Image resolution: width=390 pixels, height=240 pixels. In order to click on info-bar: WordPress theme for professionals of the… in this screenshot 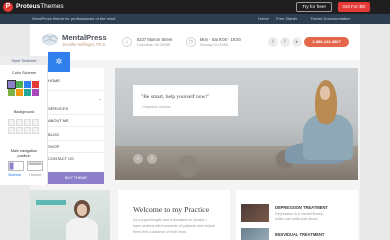, I will do `click(195, 19)`.